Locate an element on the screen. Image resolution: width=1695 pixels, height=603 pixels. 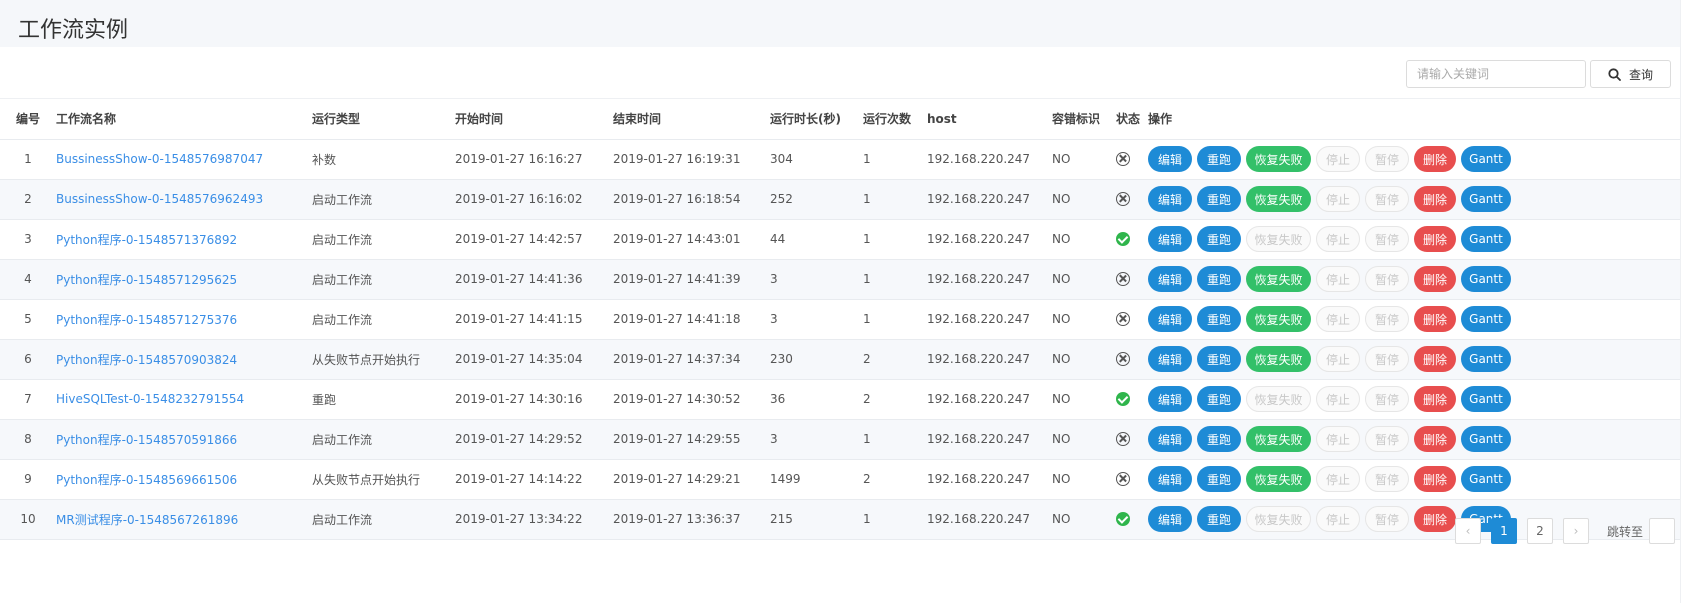
workflow-name-link: Python程序-0-1548570903824 is located at coordinates (146, 360).